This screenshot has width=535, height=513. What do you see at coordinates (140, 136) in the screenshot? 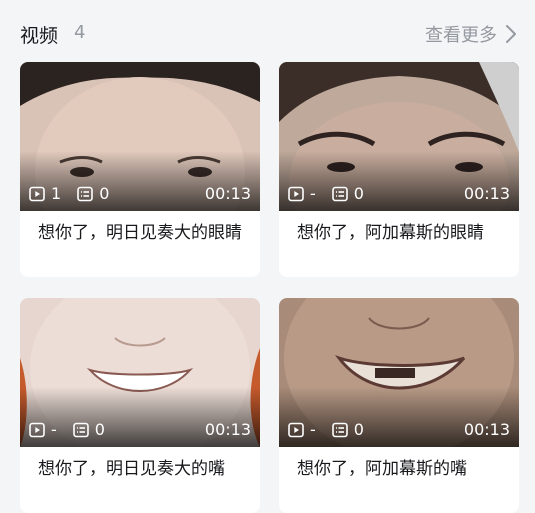
I see `video-thumbnail: 1 0 00:13` at bounding box center [140, 136].